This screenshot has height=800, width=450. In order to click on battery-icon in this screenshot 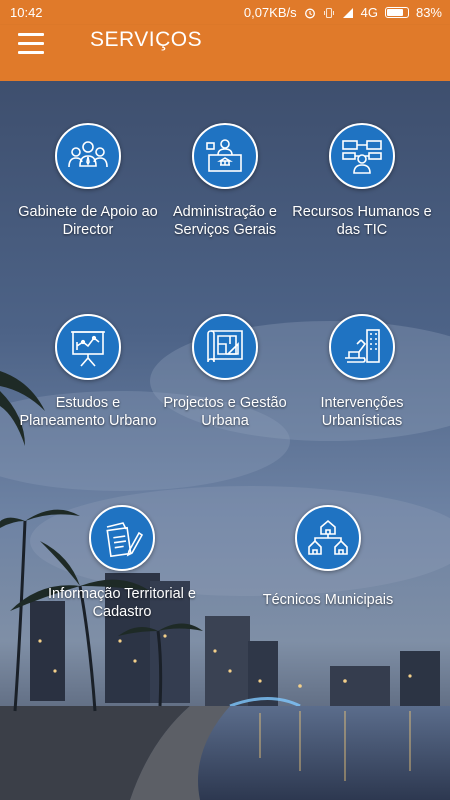, I will do `click(396, 12)`.